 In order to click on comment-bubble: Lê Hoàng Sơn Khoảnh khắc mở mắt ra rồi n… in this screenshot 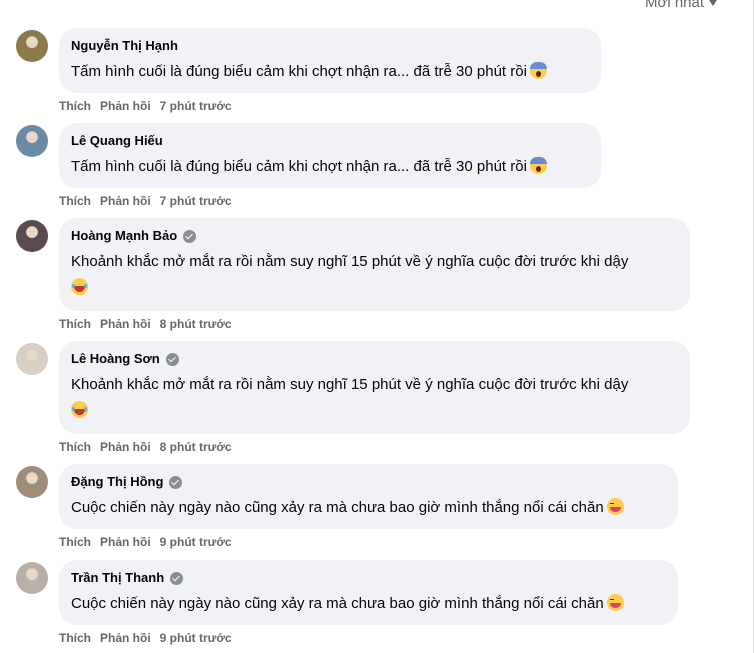, I will do `click(374, 387)`.